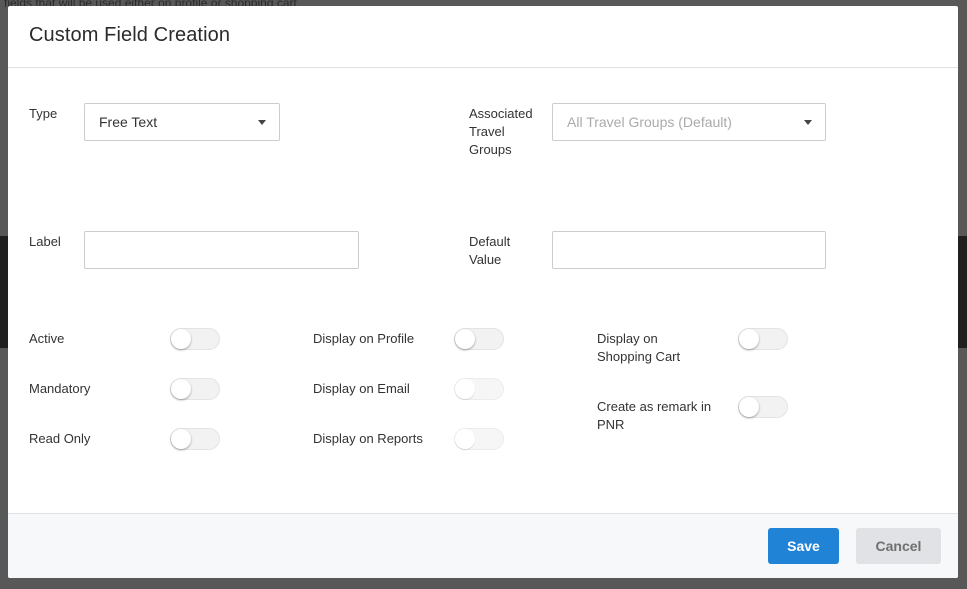  I want to click on travel-groups-select: All Travel Groups (Default), so click(689, 122).